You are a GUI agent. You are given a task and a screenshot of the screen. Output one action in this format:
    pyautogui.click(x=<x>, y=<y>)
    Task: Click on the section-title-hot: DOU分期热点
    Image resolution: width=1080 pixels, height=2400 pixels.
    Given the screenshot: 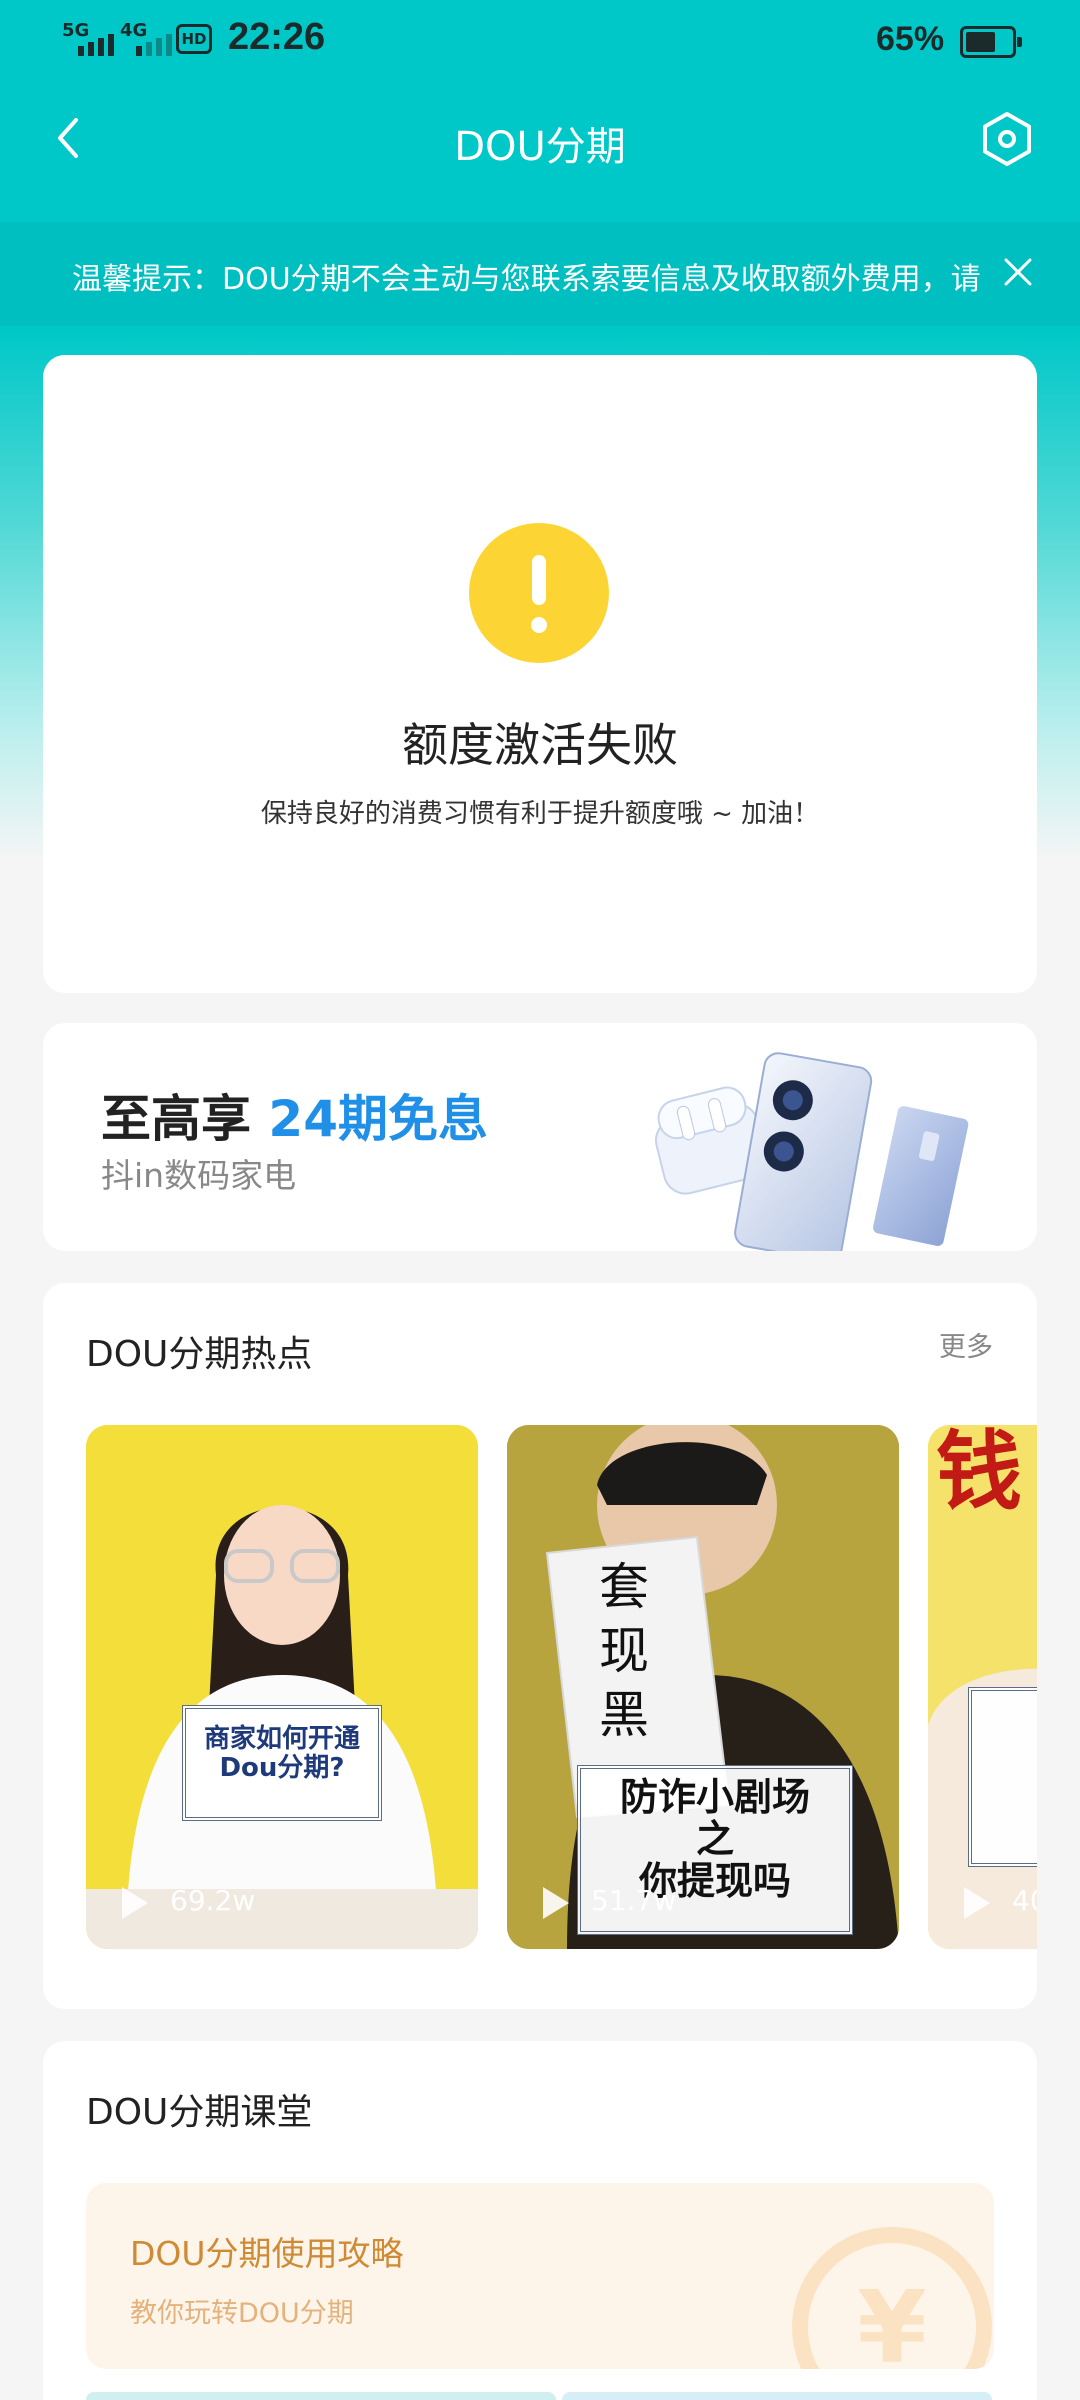 What is the action you would take?
    pyautogui.click(x=199, y=1354)
    